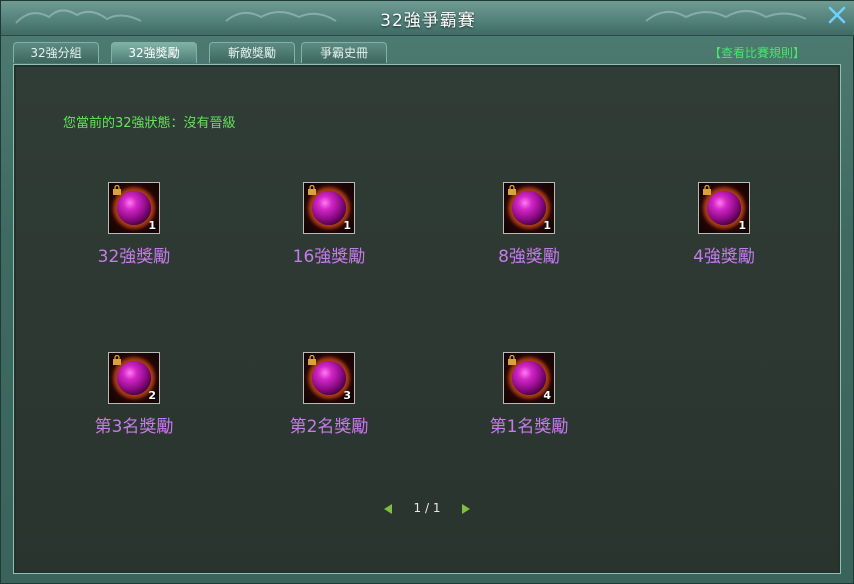  I want to click on title-bar: 32強爭霸賽, so click(427, 18).